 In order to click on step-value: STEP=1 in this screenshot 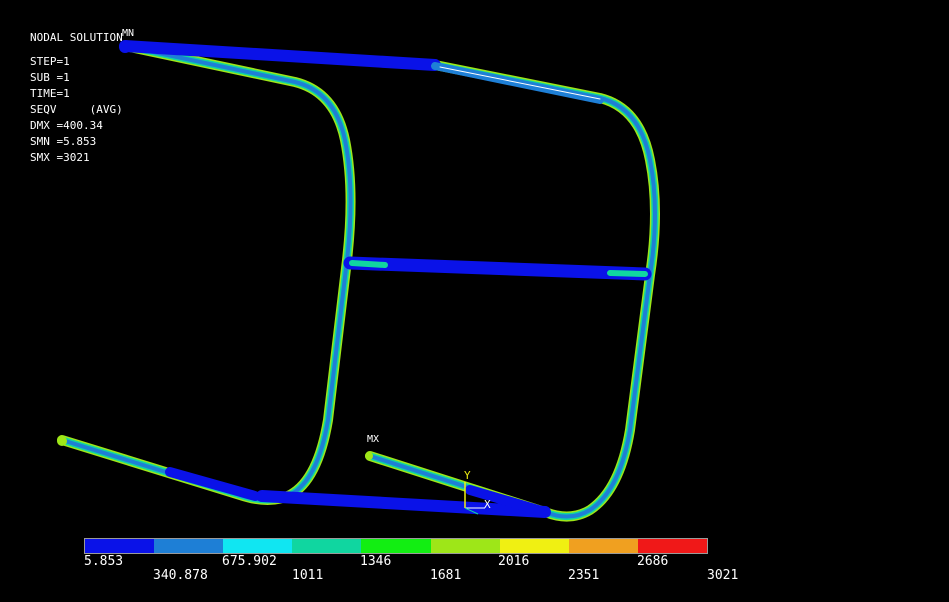, I will do `click(50, 61)`.